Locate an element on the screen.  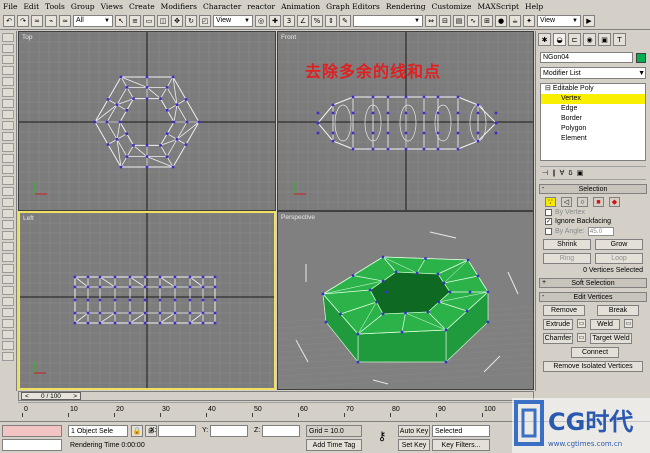
remove-button: Remove is located at coordinates (564, 310).